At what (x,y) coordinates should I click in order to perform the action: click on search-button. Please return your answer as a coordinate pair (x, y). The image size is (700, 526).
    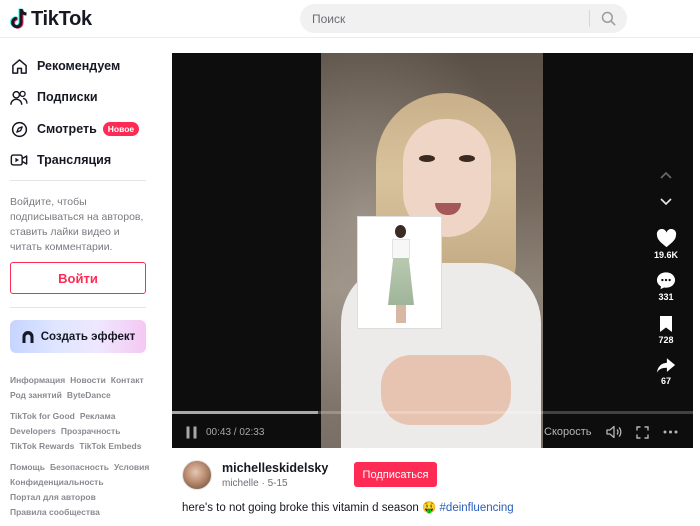
    Looking at the image, I should click on (608, 18).